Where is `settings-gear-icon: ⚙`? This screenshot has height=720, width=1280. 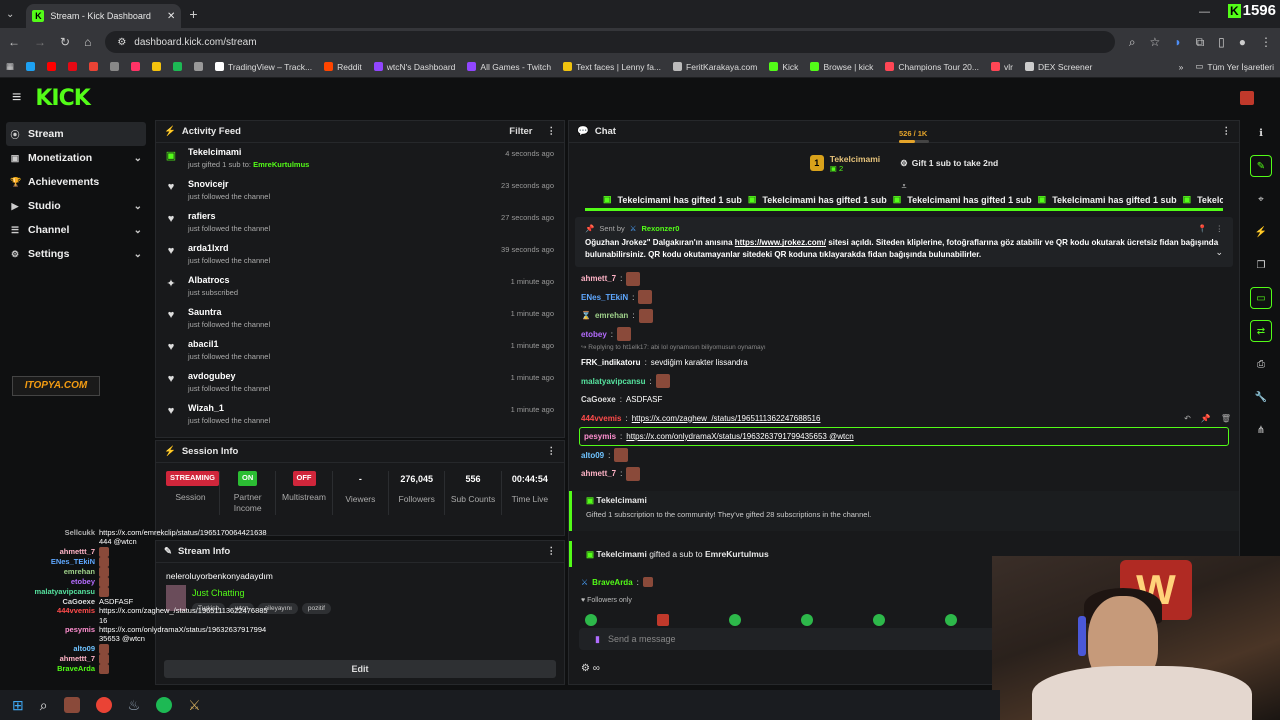
settings-gear-icon: ⚙ is located at coordinates (585, 668).